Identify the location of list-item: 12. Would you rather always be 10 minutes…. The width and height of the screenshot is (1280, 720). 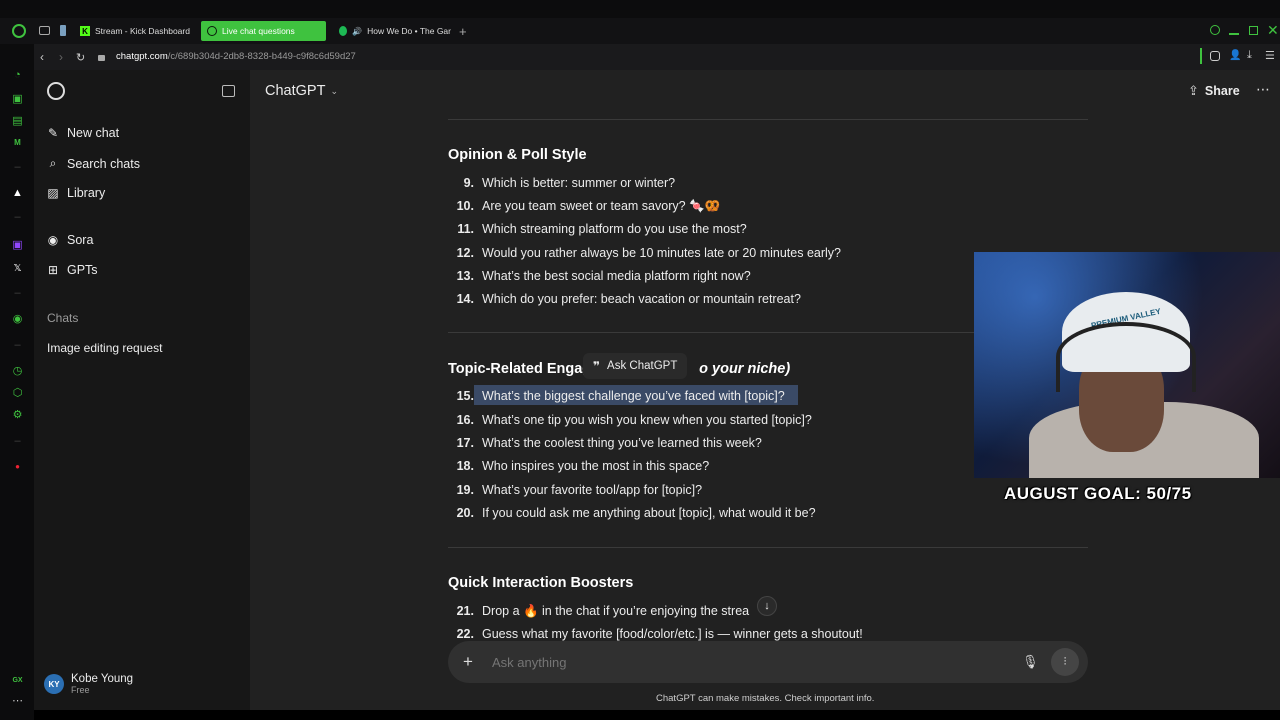
(648, 253).